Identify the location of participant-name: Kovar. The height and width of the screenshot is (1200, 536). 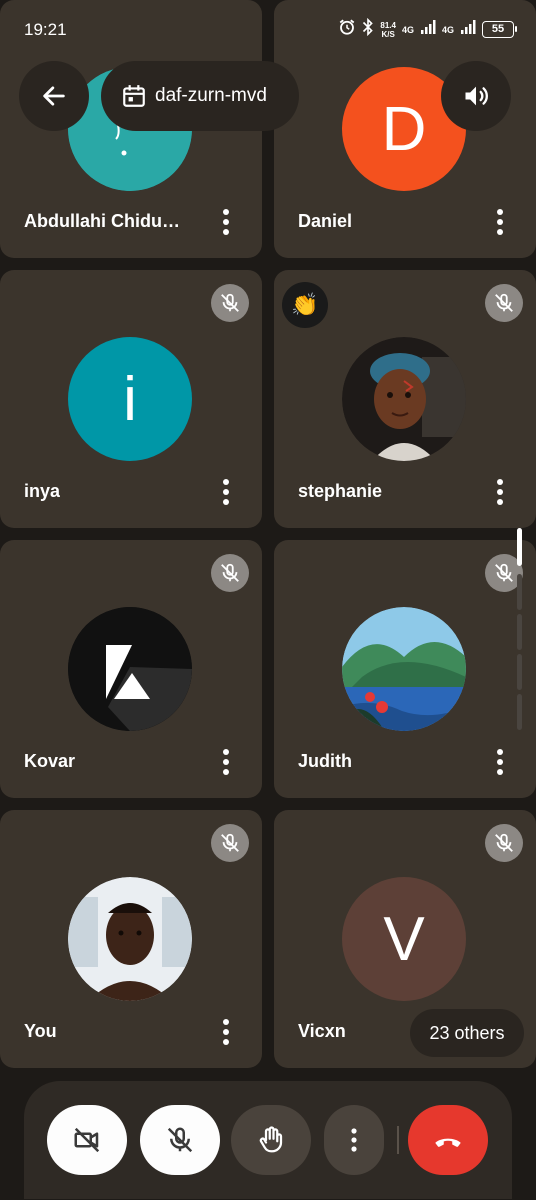
(50, 761).